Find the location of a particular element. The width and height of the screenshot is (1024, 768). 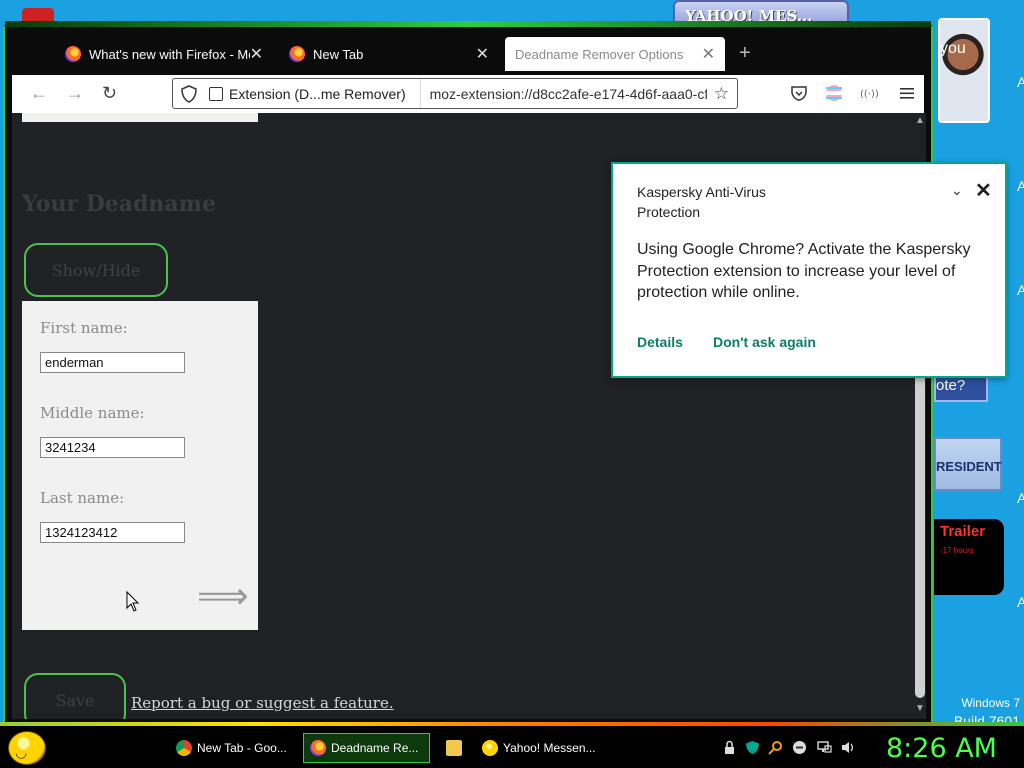

scrollbar-thumb is located at coordinates (920, 530).